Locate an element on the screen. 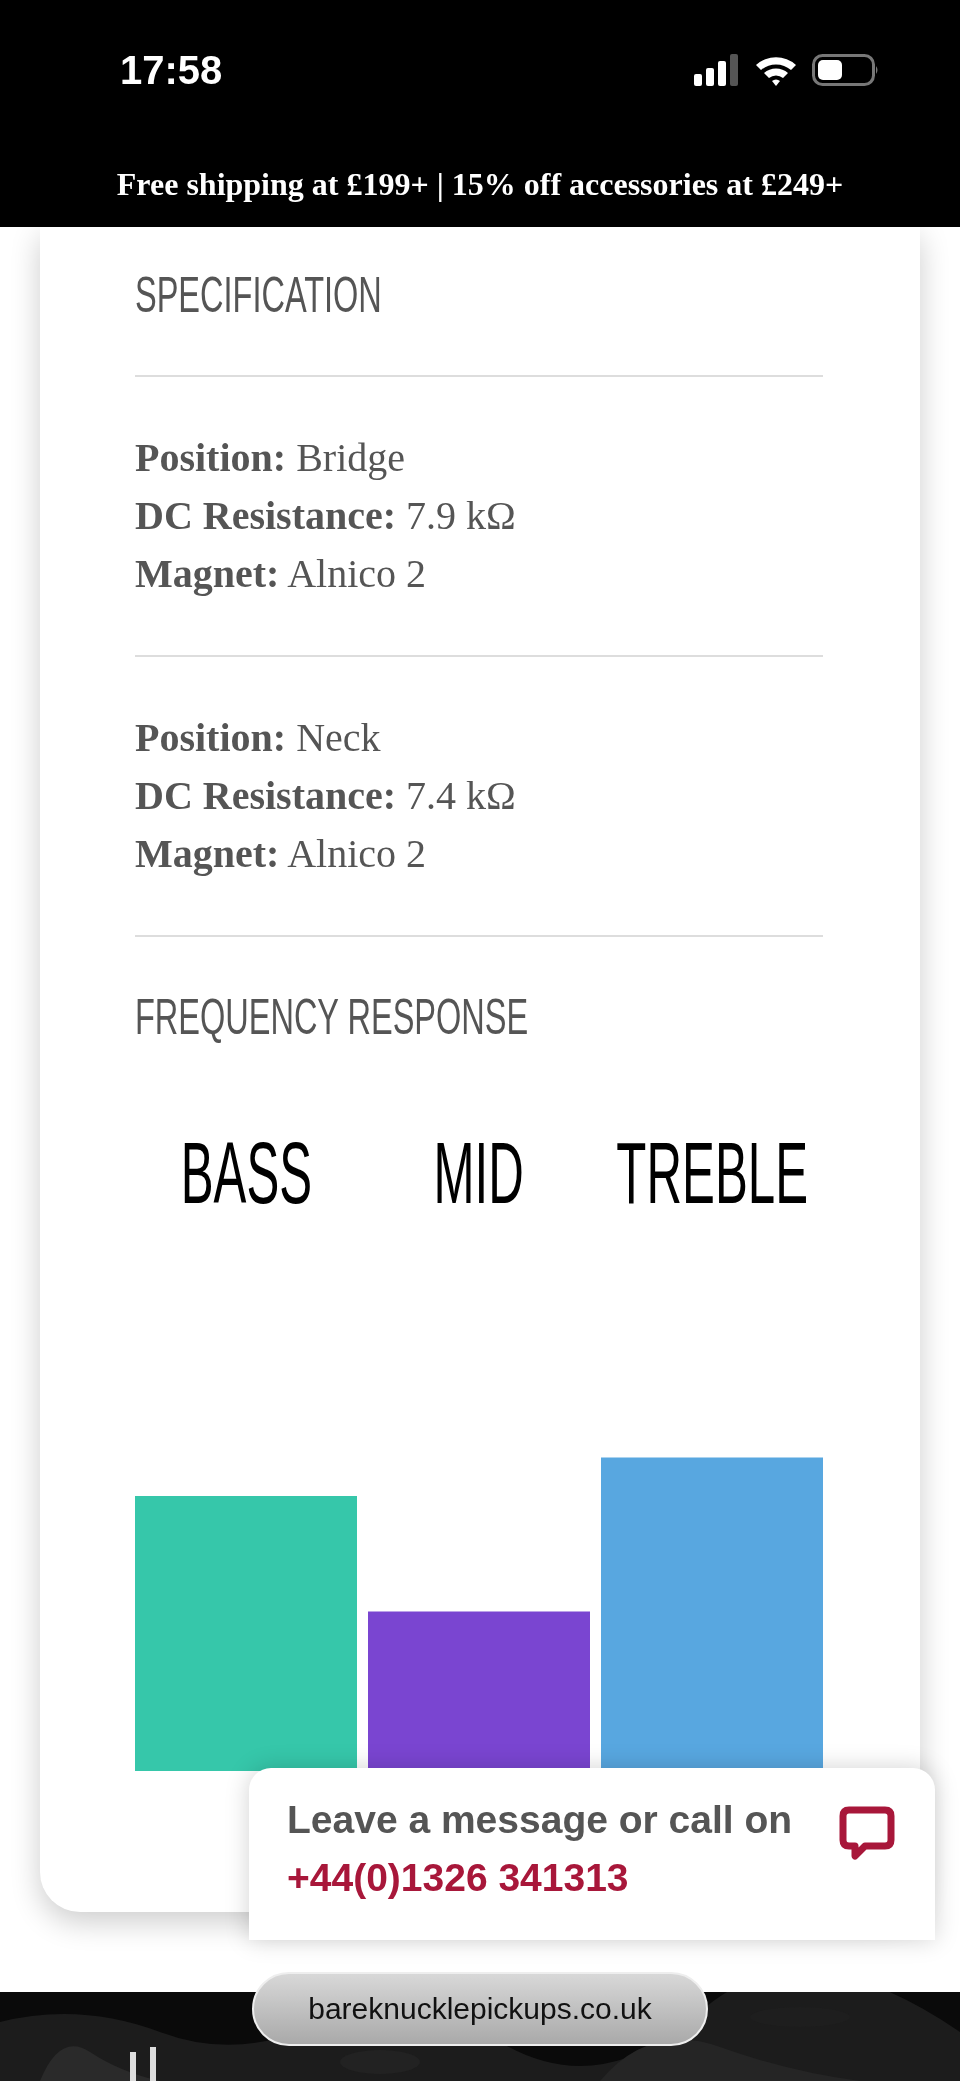 This screenshot has height=2081, width=960. phone-link: +44(0)1326 341313 is located at coordinates (540, 1878).